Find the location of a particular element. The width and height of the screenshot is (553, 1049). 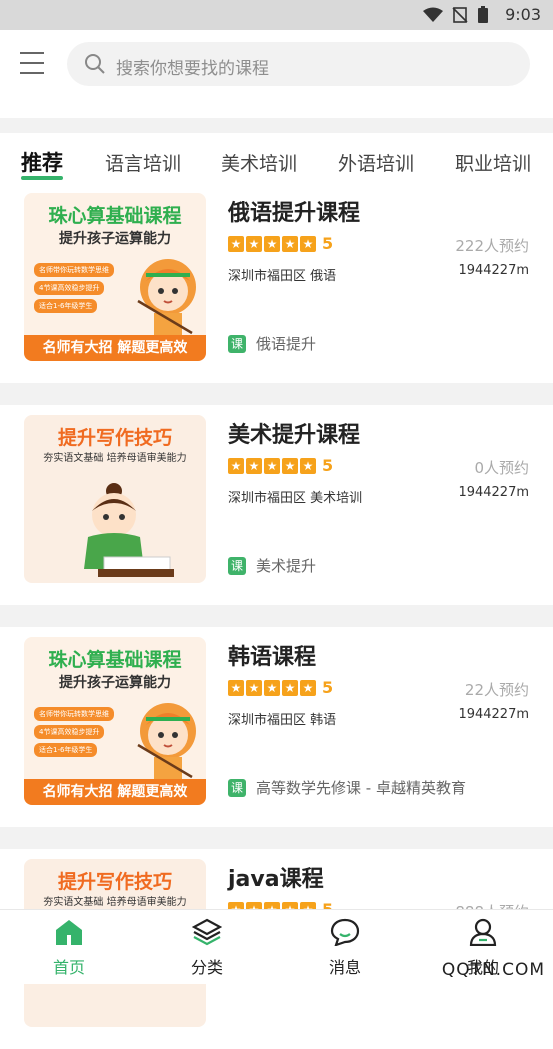

course-tag-label: 美术提升 is located at coordinates (286, 566).